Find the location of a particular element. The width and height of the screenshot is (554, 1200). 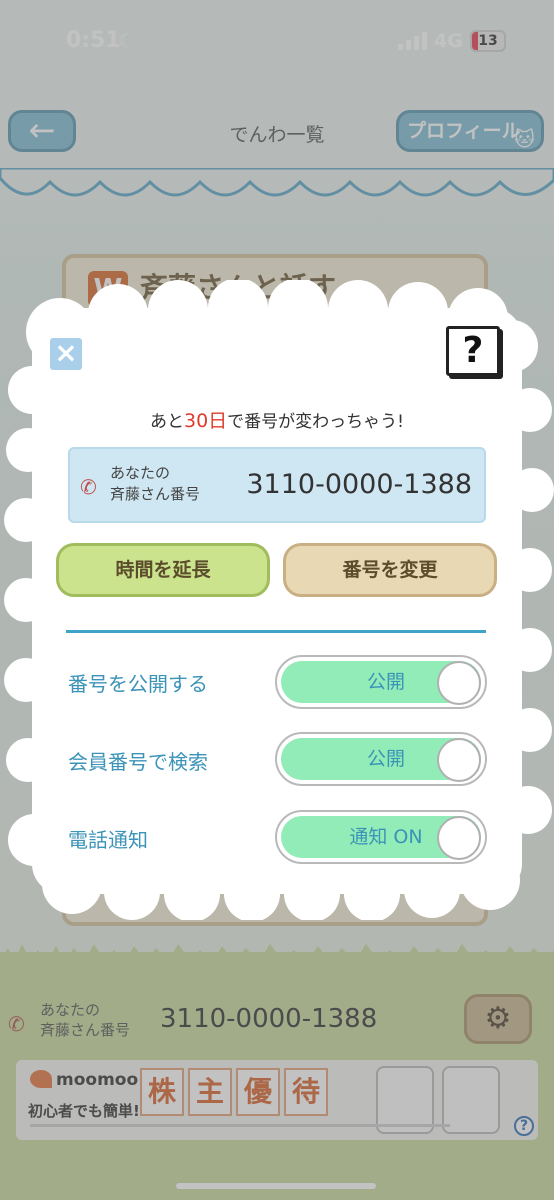

my-number-value: 3110-0000-1388 is located at coordinates (359, 484).